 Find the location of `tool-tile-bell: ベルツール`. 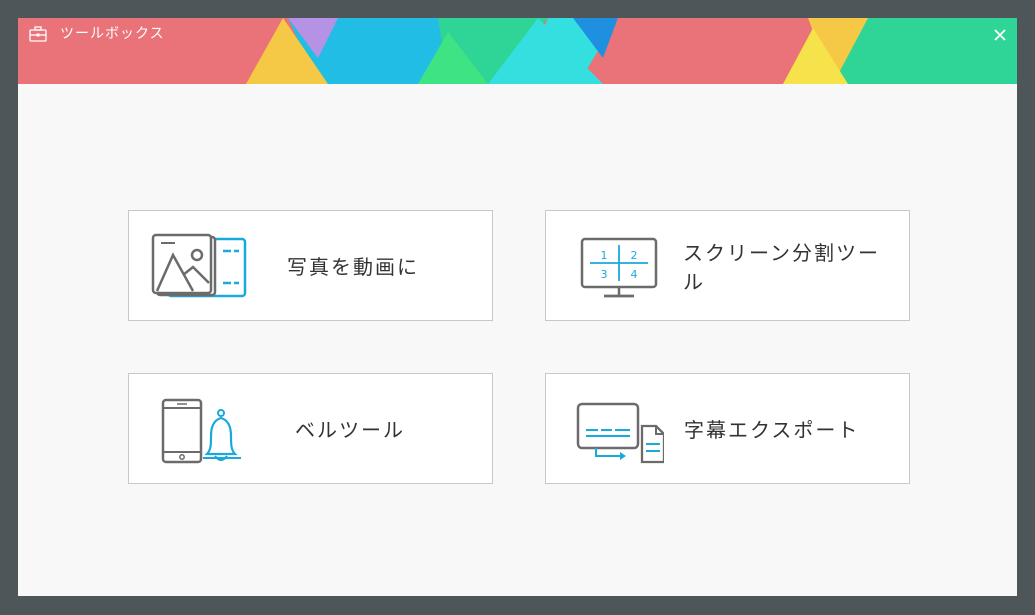

tool-tile-bell: ベルツール is located at coordinates (310, 428).